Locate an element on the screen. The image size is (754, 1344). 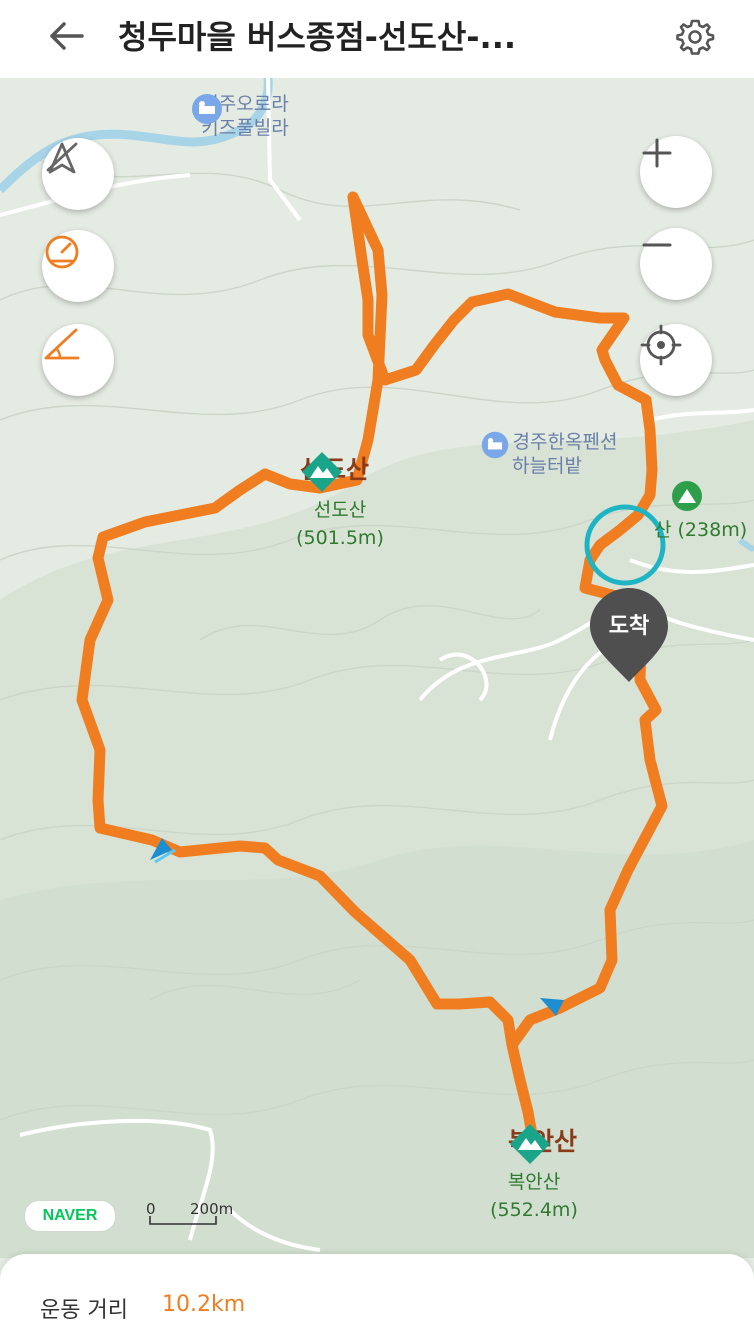
arrival-marker: 도착 is located at coordinates (629, 636).